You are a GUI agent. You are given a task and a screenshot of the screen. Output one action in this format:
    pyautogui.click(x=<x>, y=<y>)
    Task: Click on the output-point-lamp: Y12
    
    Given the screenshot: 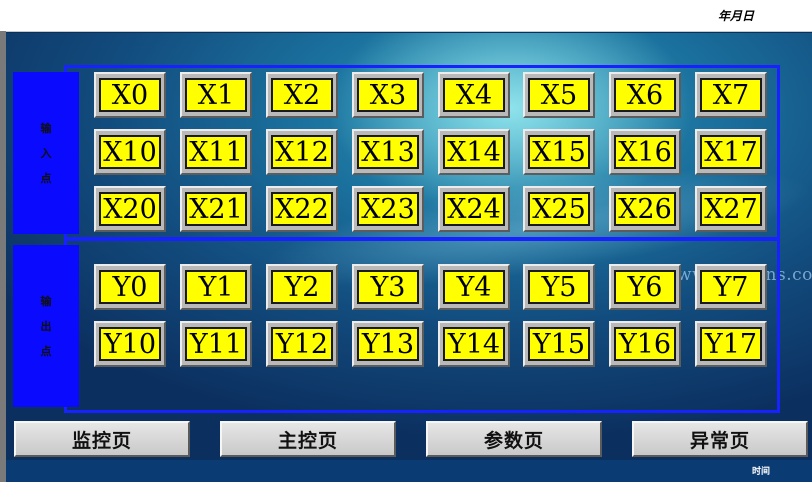 What is the action you would take?
    pyautogui.click(x=302, y=344)
    